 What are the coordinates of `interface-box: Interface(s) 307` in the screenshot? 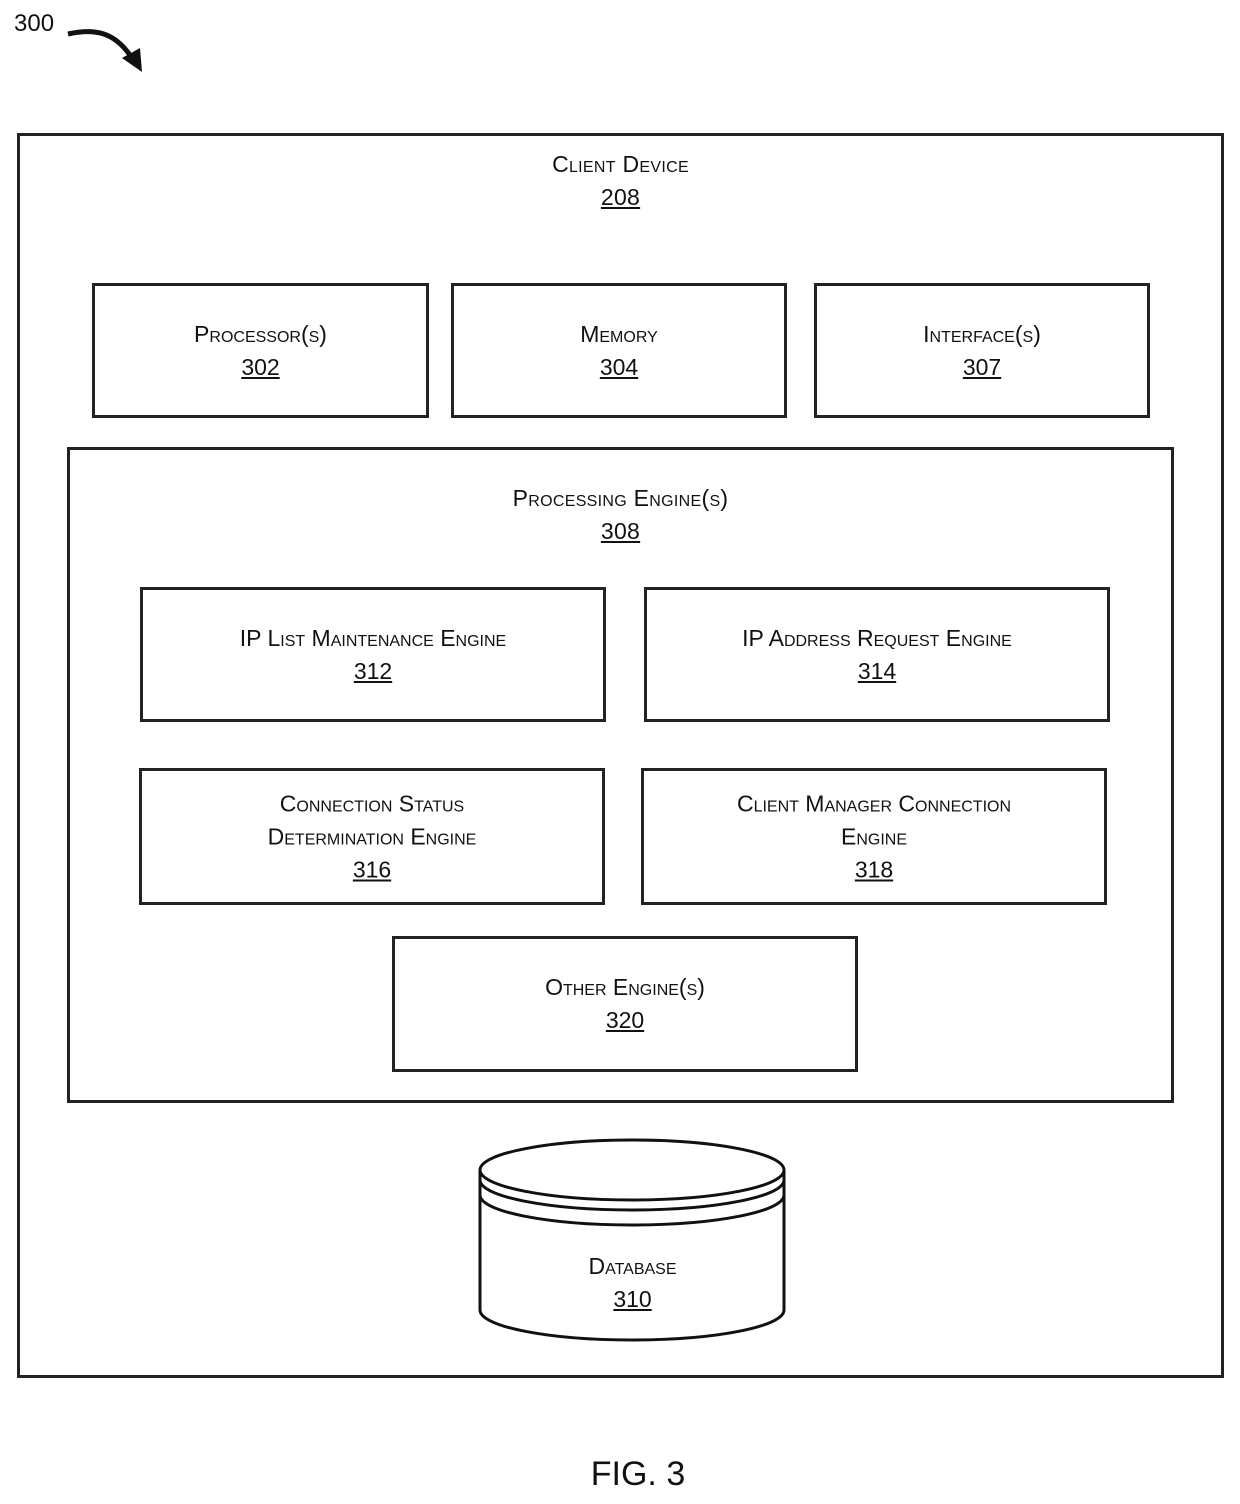 It's located at (982, 350).